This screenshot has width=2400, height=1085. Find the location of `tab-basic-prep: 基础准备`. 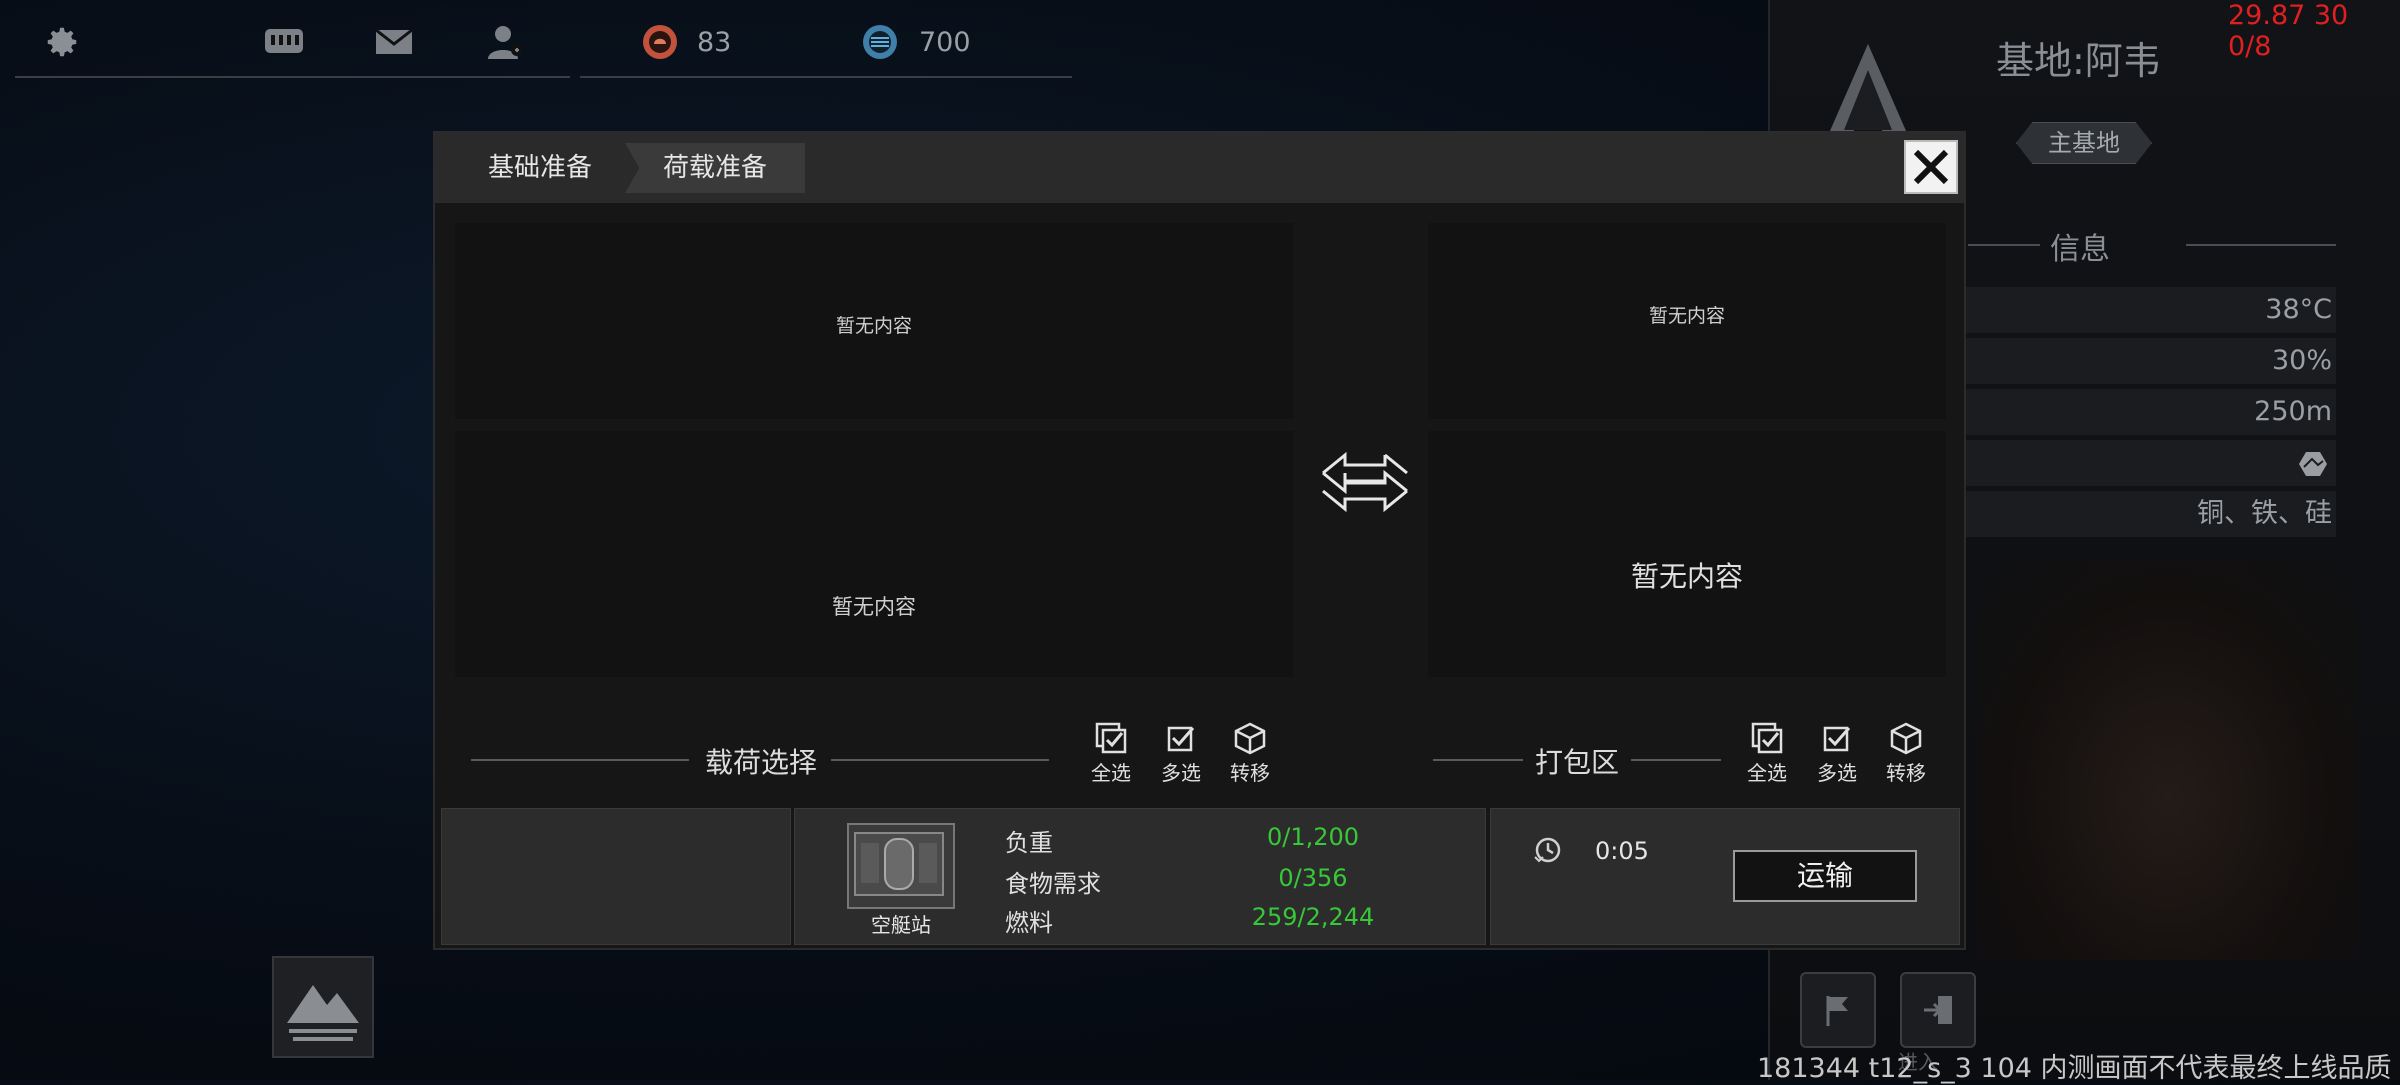

tab-basic-prep: 基础准备 is located at coordinates (540, 168).